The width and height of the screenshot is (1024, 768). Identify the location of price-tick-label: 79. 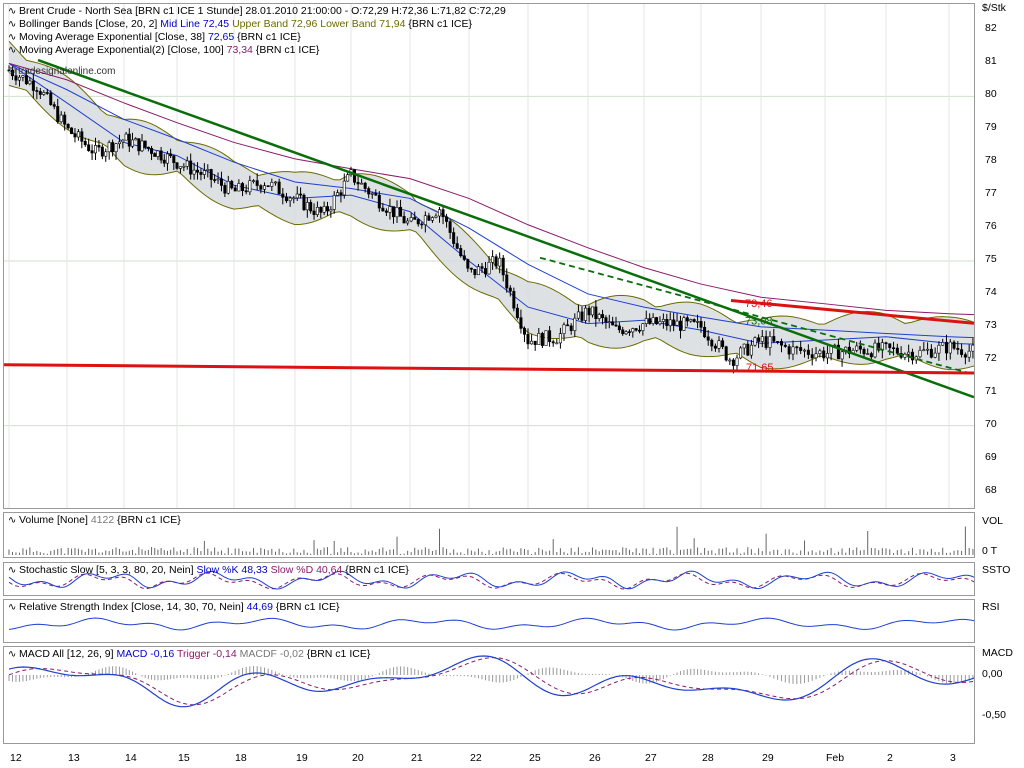
(991, 127).